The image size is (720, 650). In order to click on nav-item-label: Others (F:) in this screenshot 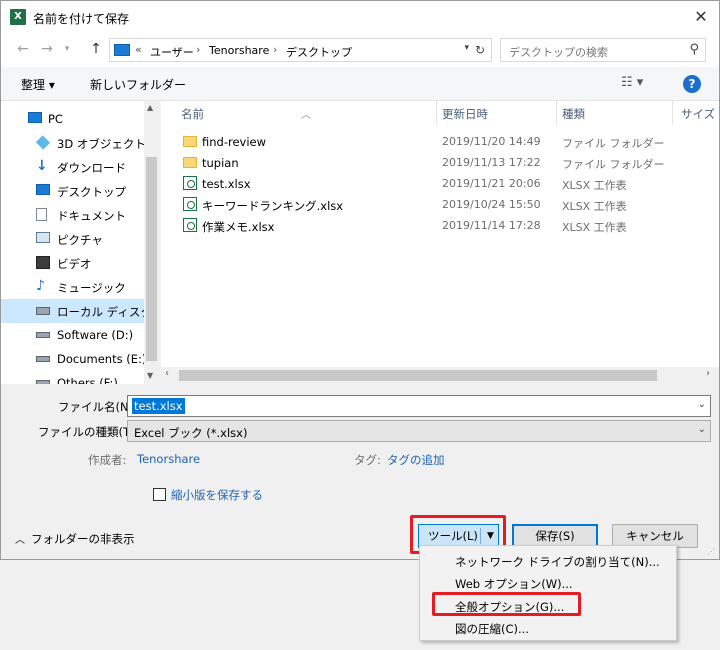, I will do `click(87, 380)`.